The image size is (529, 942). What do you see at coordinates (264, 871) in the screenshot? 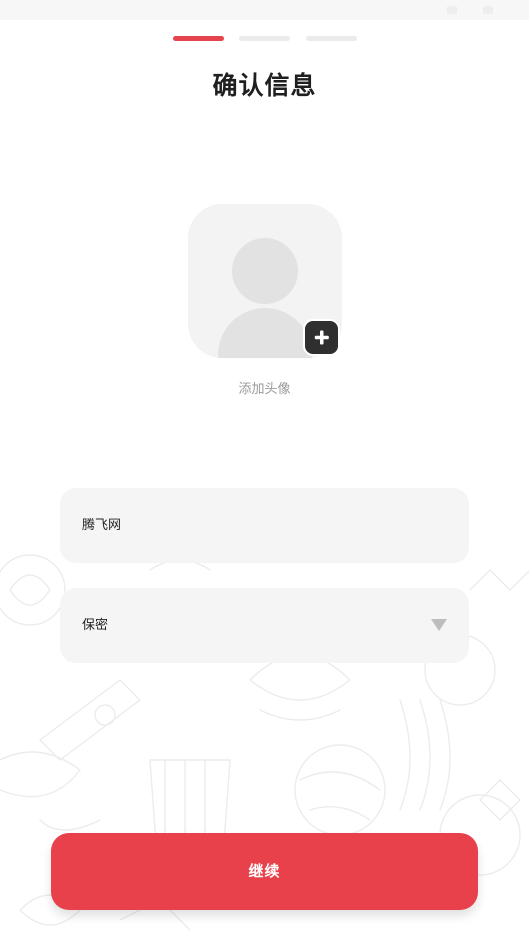
I see `continue-button: 继续` at bounding box center [264, 871].